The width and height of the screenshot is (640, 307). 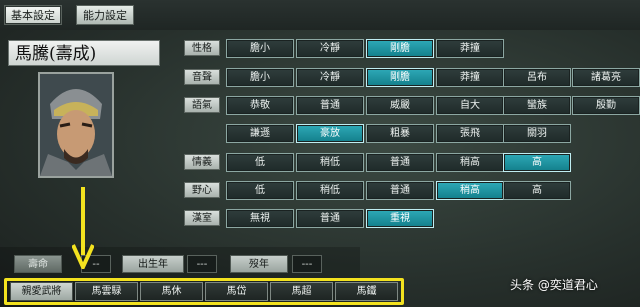 I want to click on row-label: 語氣, so click(x=202, y=105).